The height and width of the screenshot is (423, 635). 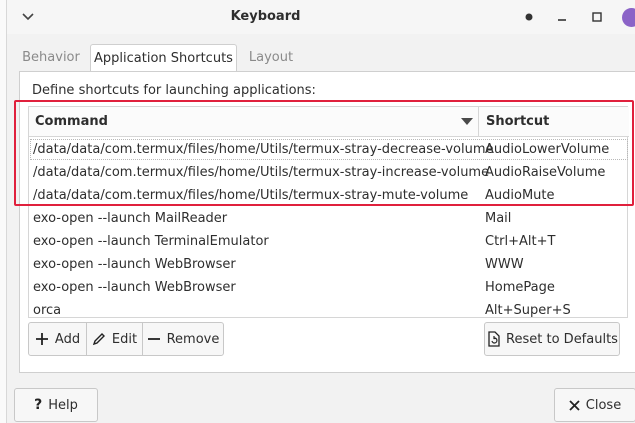 What do you see at coordinates (71, 121) in the screenshot?
I see `column-header-command-label: Command` at bounding box center [71, 121].